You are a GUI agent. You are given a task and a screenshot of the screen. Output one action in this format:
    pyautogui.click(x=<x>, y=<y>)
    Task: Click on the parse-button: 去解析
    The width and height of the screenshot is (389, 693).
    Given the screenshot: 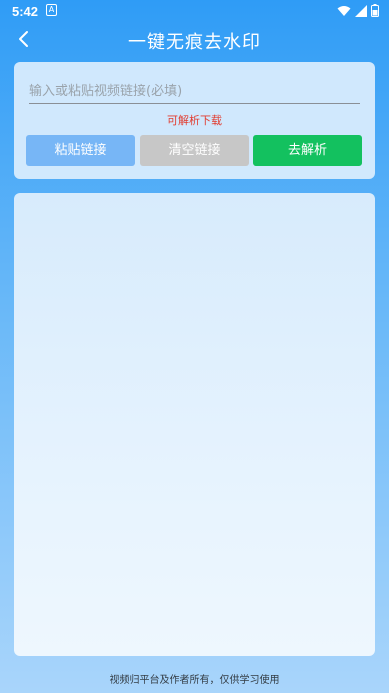 What is the action you would take?
    pyautogui.click(x=307, y=150)
    